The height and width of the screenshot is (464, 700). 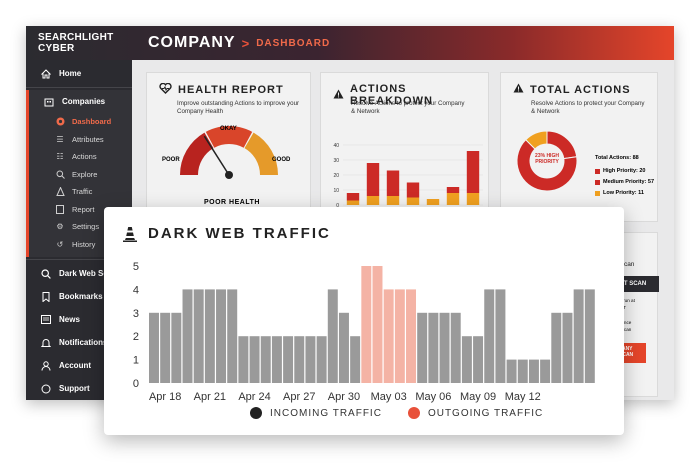 I want to click on y-tick-label: 40, so click(x=336, y=146).